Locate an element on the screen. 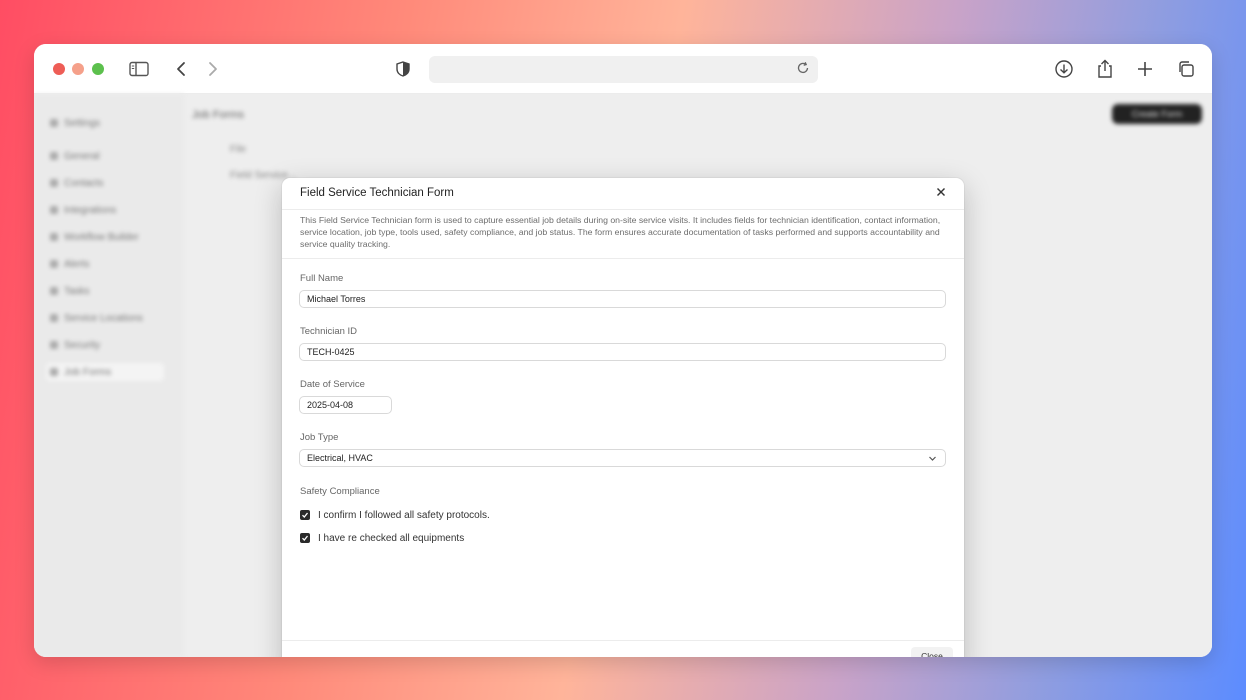  footer-divider is located at coordinates (623, 640).